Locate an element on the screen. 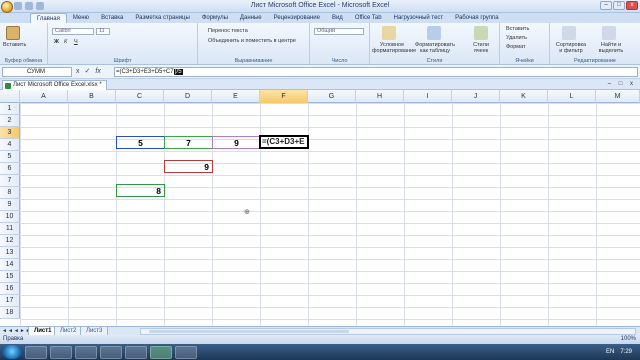 This screenshot has width=640, height=360. column-header: M is located at coordinates (618, 96).